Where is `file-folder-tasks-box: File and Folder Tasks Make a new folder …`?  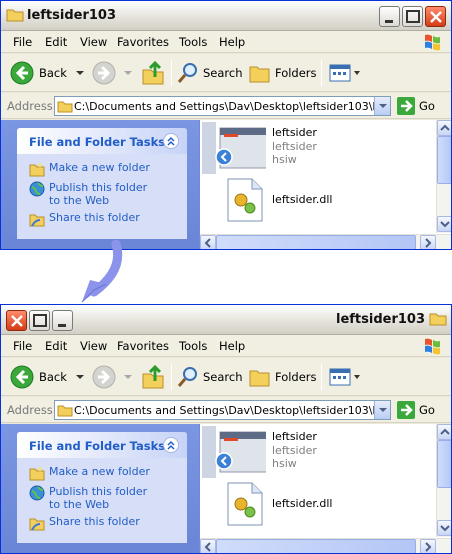
file-folder-tasks-box: File and Folder Tasks Make a new folder … is located at coordinates (102, 487).